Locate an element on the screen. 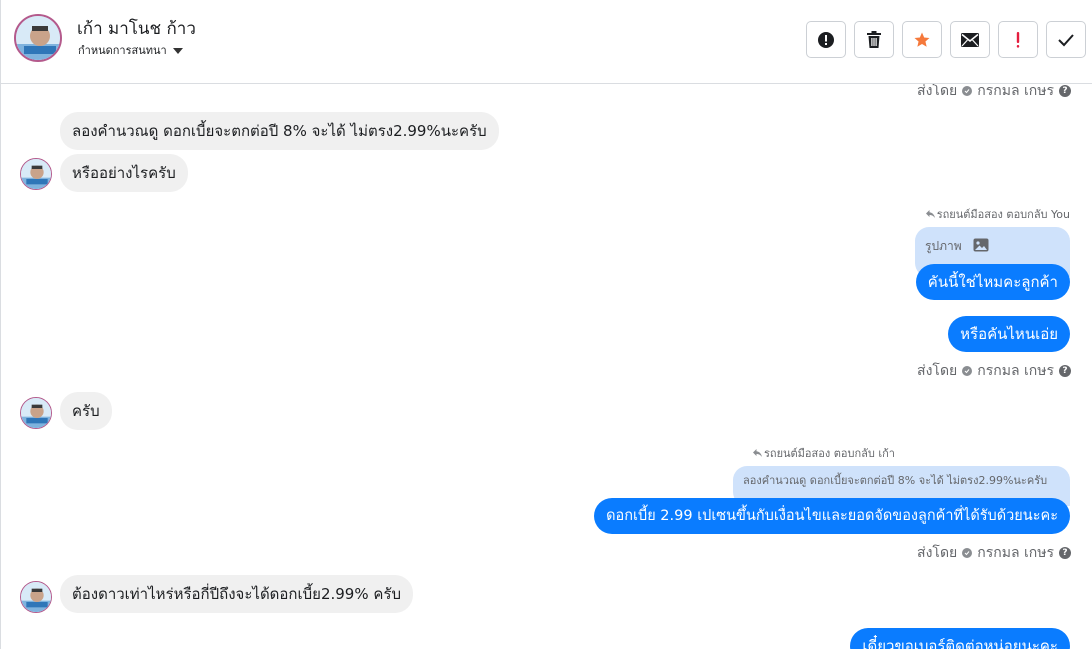  incoming-message: ครับ is located at coordinates (86, 411).